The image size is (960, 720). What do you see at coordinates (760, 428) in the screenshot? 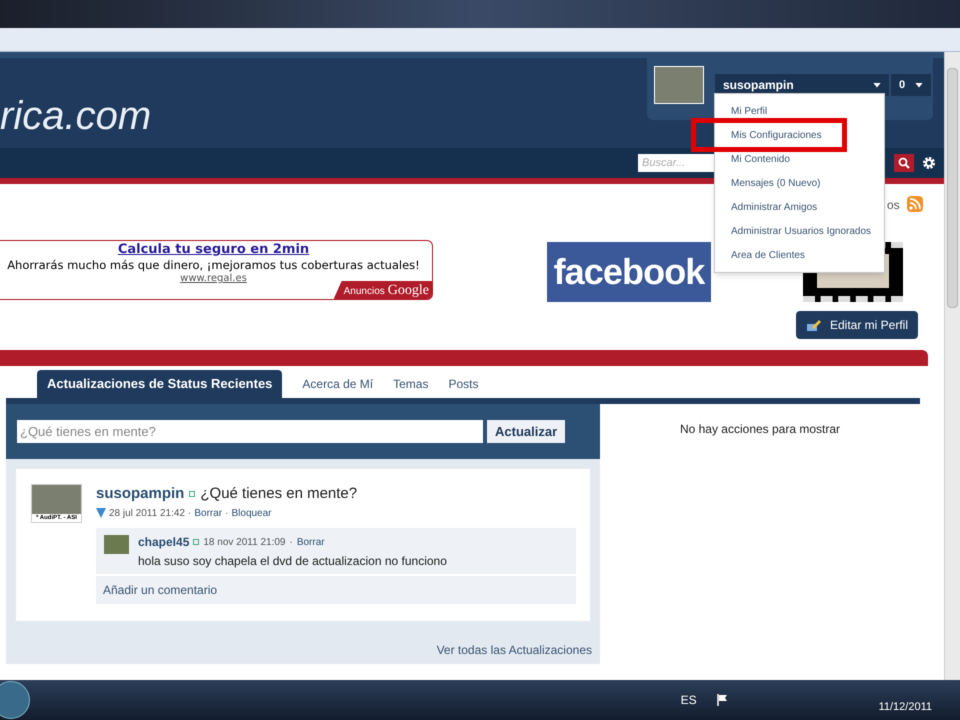
I see `empty-activity-message: No hay acciones para mostrar` at bounding box center [760, 428].